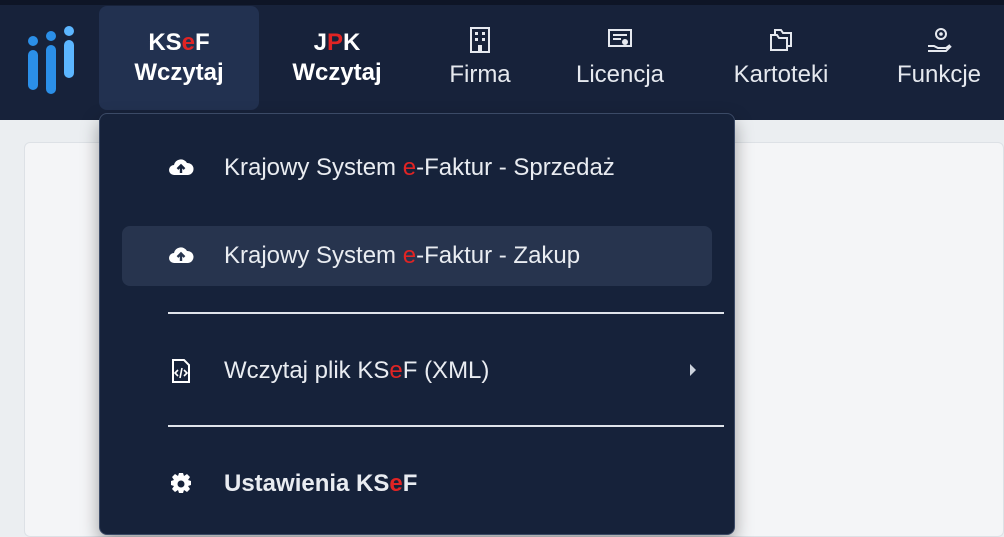 The image size is (1004, 537). Describe the element at coordinates (181, 371) in the screenshot. I see `xml-file-icon` at that location.